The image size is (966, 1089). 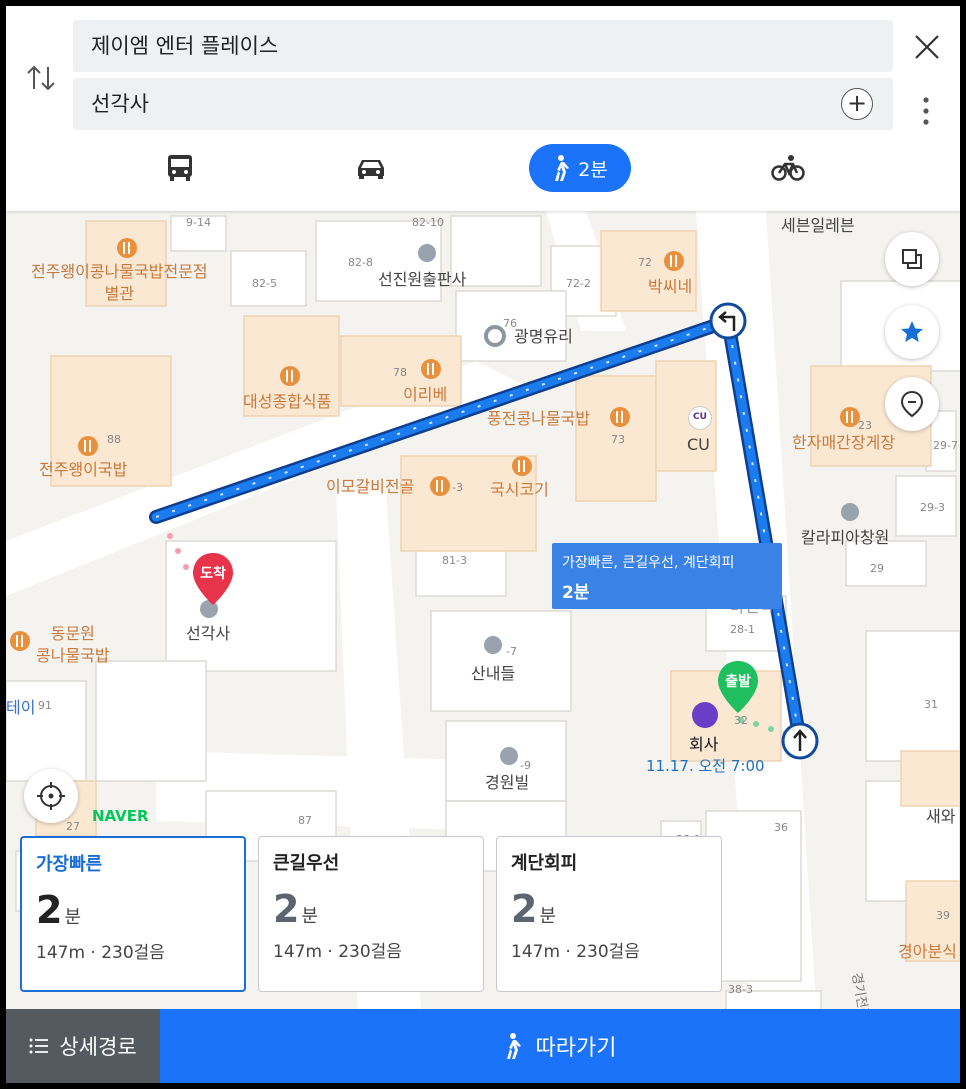 What do you see at coordinates (428, 222) in the screenshot?
I see `building-number: 82-10` at bounding box center [428, 222].